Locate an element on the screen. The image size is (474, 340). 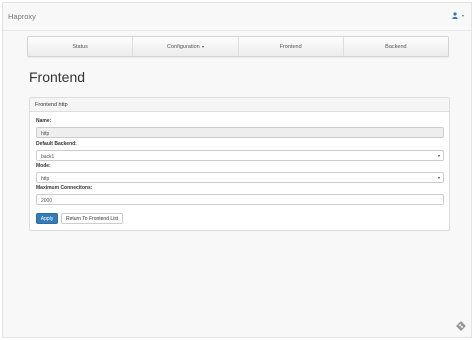
apply-button: Apply is located at coordinates (47, 218).